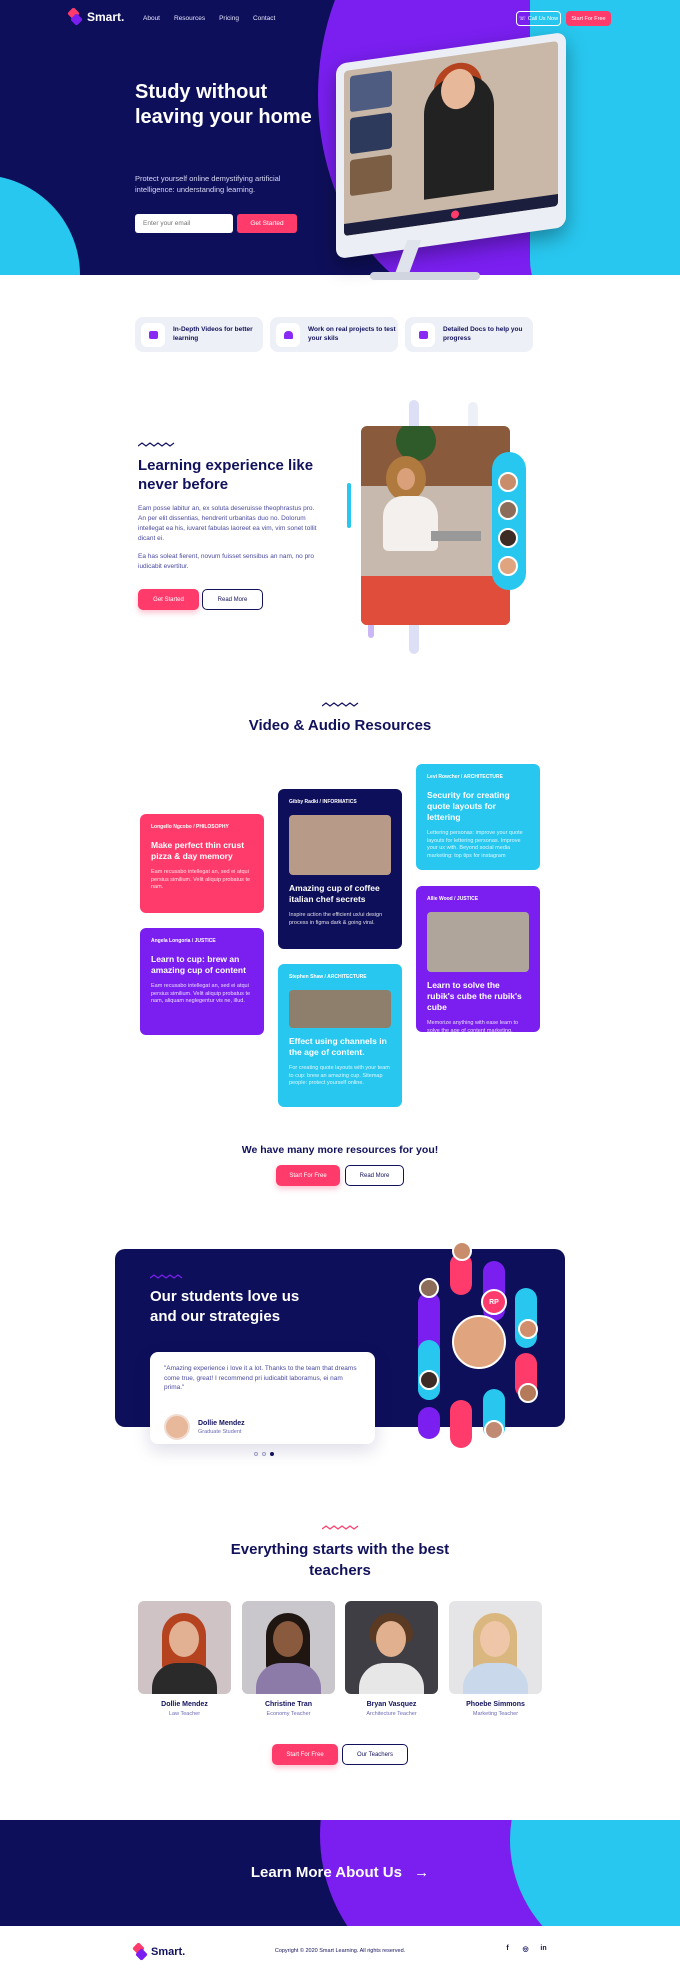  I want to click on resources-start-free-button: Start For Free, so click(308, 1175).